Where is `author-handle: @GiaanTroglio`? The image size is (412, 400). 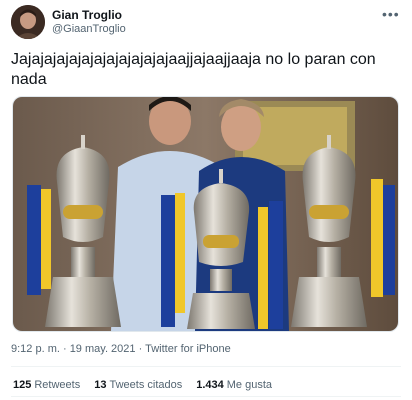 author-handle: @GiaanTroglio is located at coordinates (89, 29).